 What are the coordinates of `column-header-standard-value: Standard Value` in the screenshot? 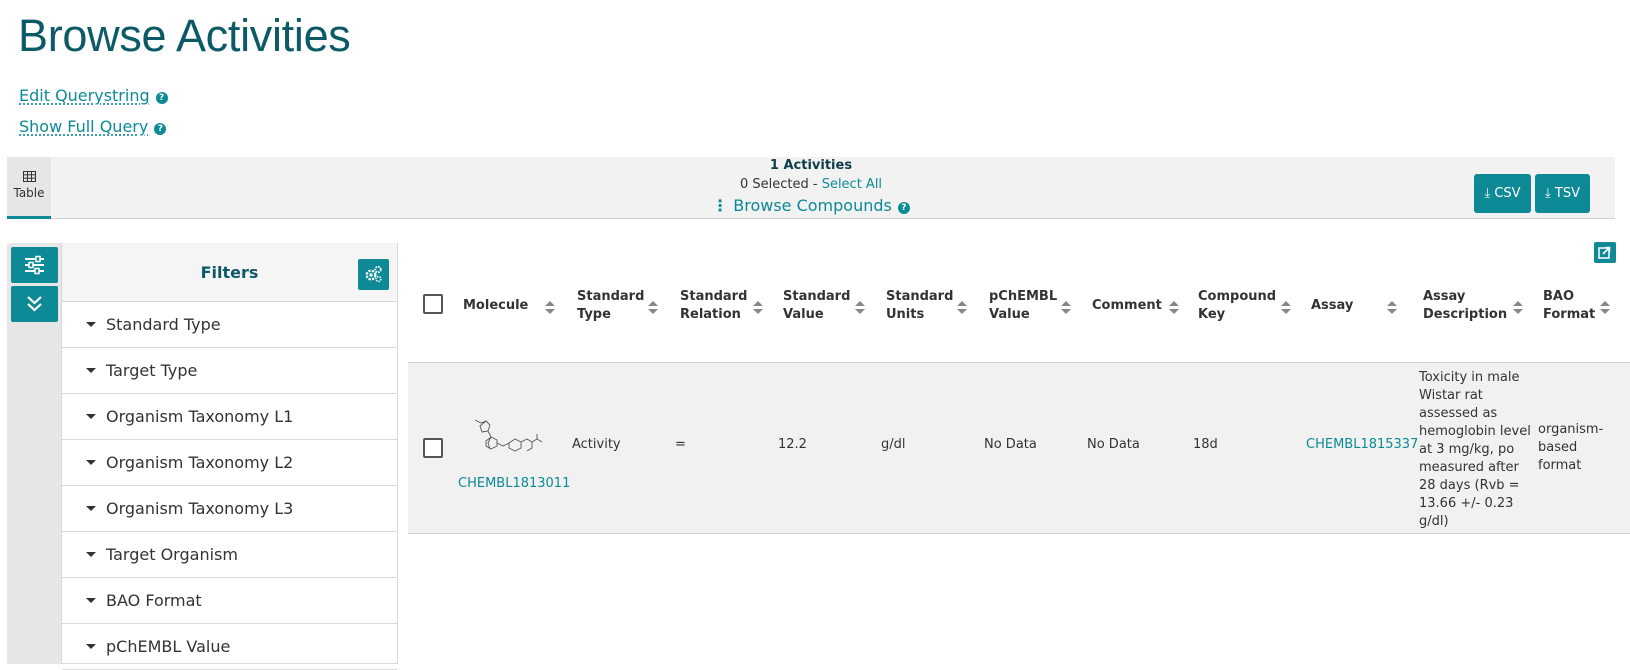 It's located at (816, 306).